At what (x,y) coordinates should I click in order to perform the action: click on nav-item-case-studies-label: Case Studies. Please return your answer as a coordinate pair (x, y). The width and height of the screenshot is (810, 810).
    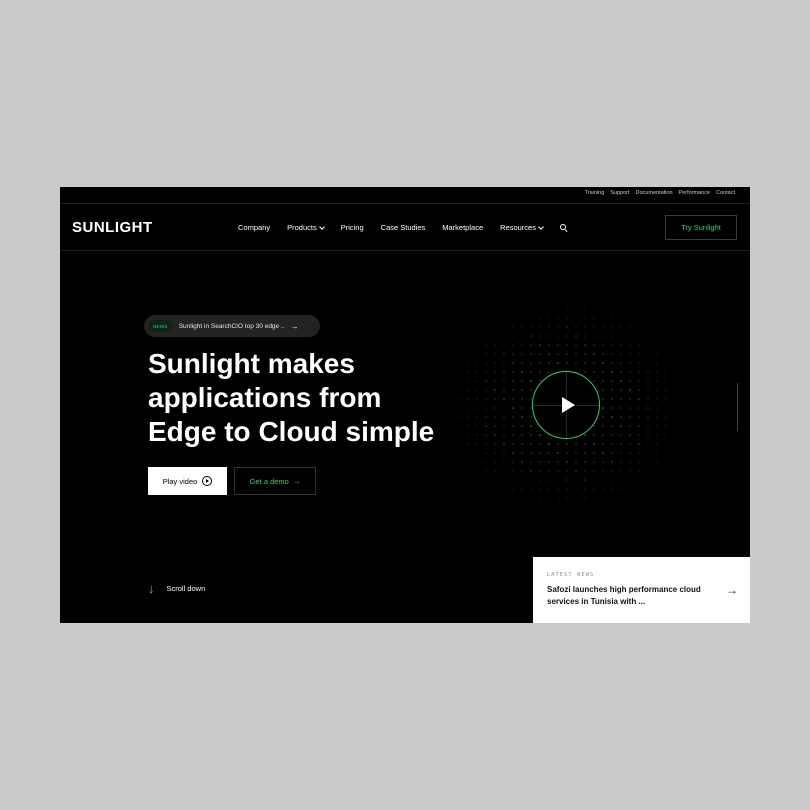
    Looking at the image, I should click on (403, 227).